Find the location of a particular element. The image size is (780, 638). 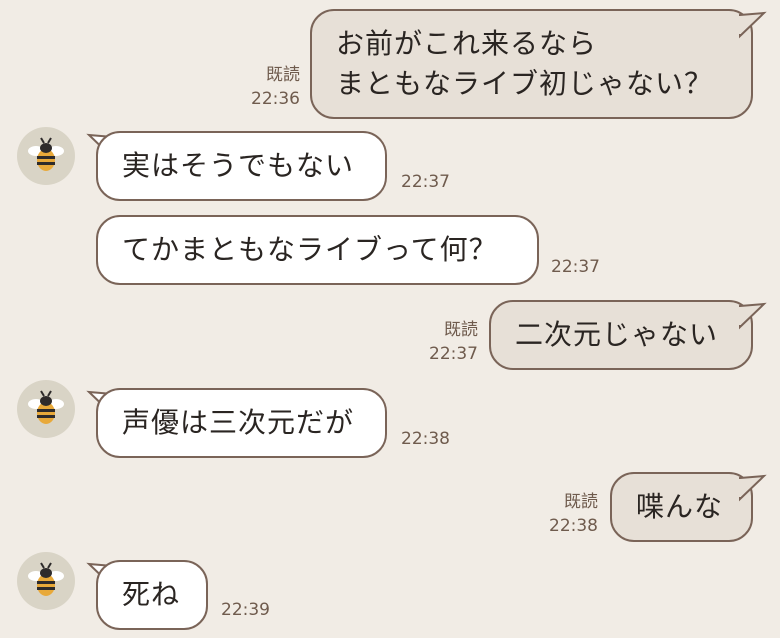

chat-bubble: 実はそうでもない is located at coordinates (241, 166).